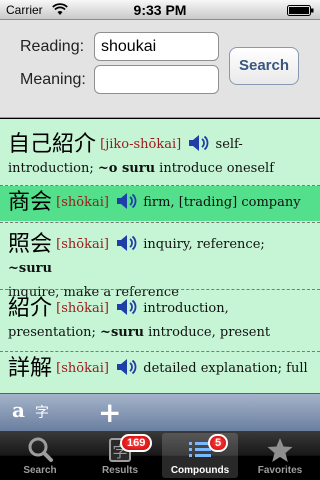 The width and height of the screenshot is (320, 480). I want to click on entry-kanji: 商会, so click(30, 202).